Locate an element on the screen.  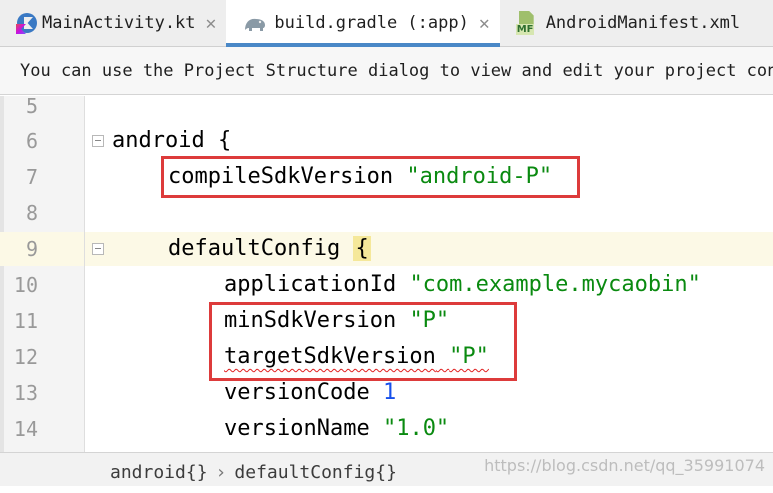
gradle-elephant-icon is located at coordinates (255, 24).